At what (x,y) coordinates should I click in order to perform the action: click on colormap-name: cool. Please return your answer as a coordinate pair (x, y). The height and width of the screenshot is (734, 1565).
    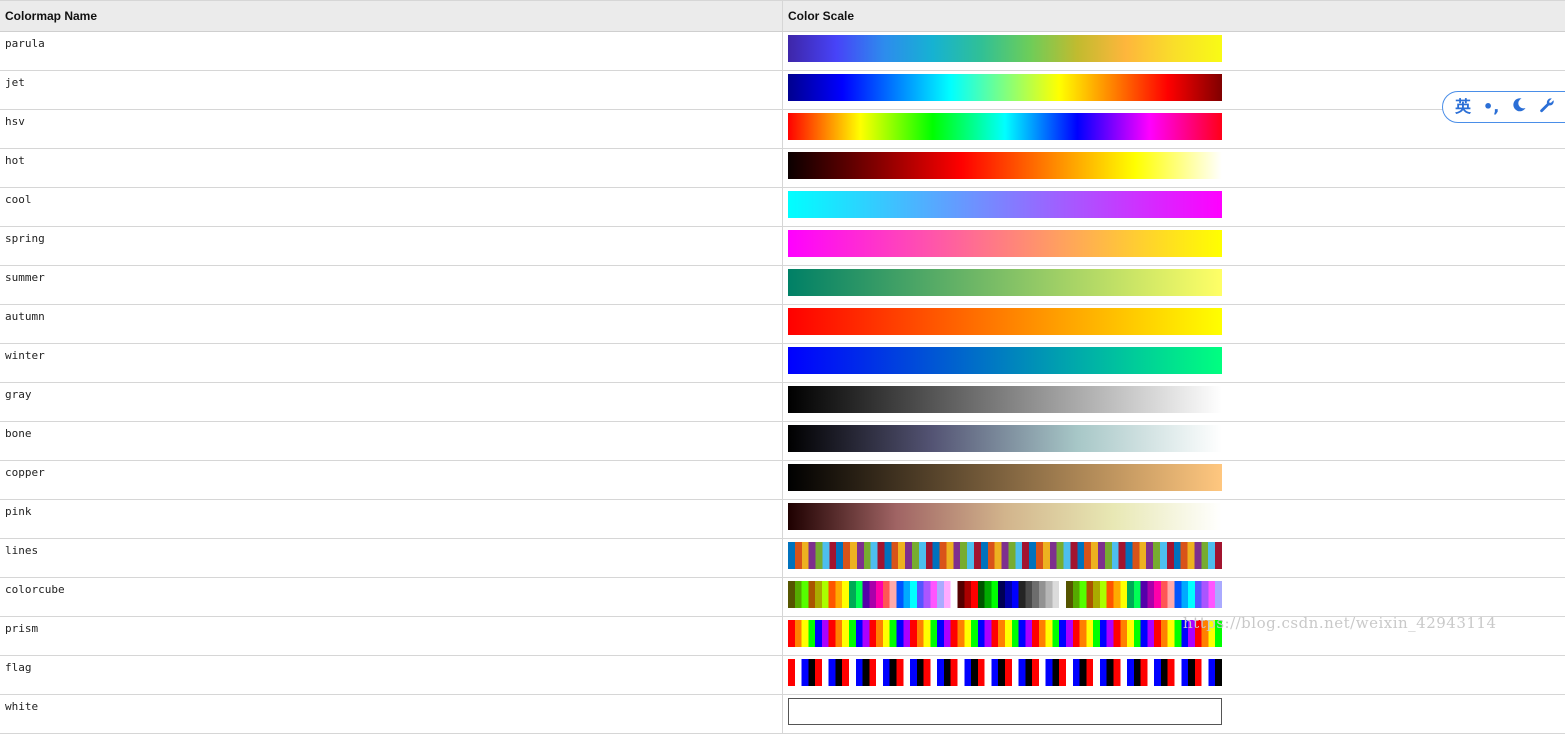
    Looking at the image, I should click on (391, 207).